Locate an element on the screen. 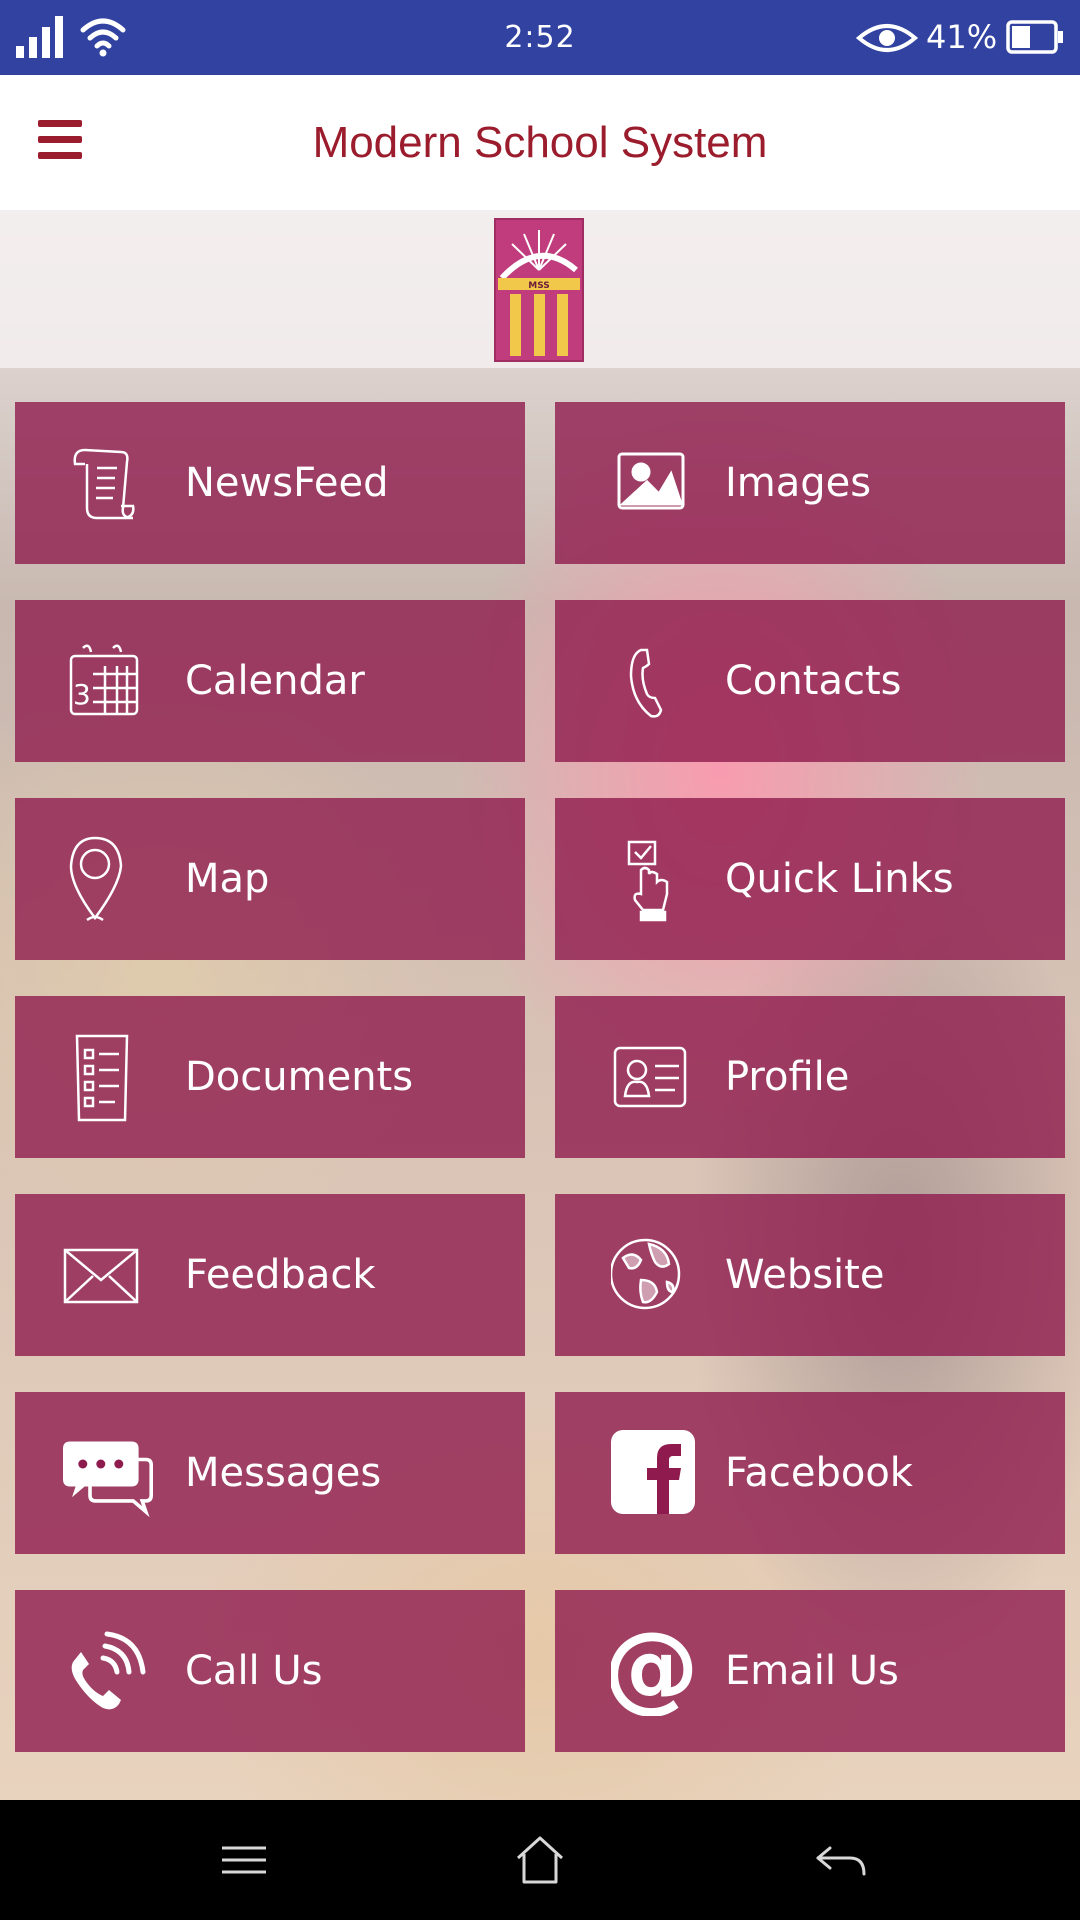 The height and width of the screenshot is (1920, 1080). facebook-icon is located at coordinates (653, 1472).